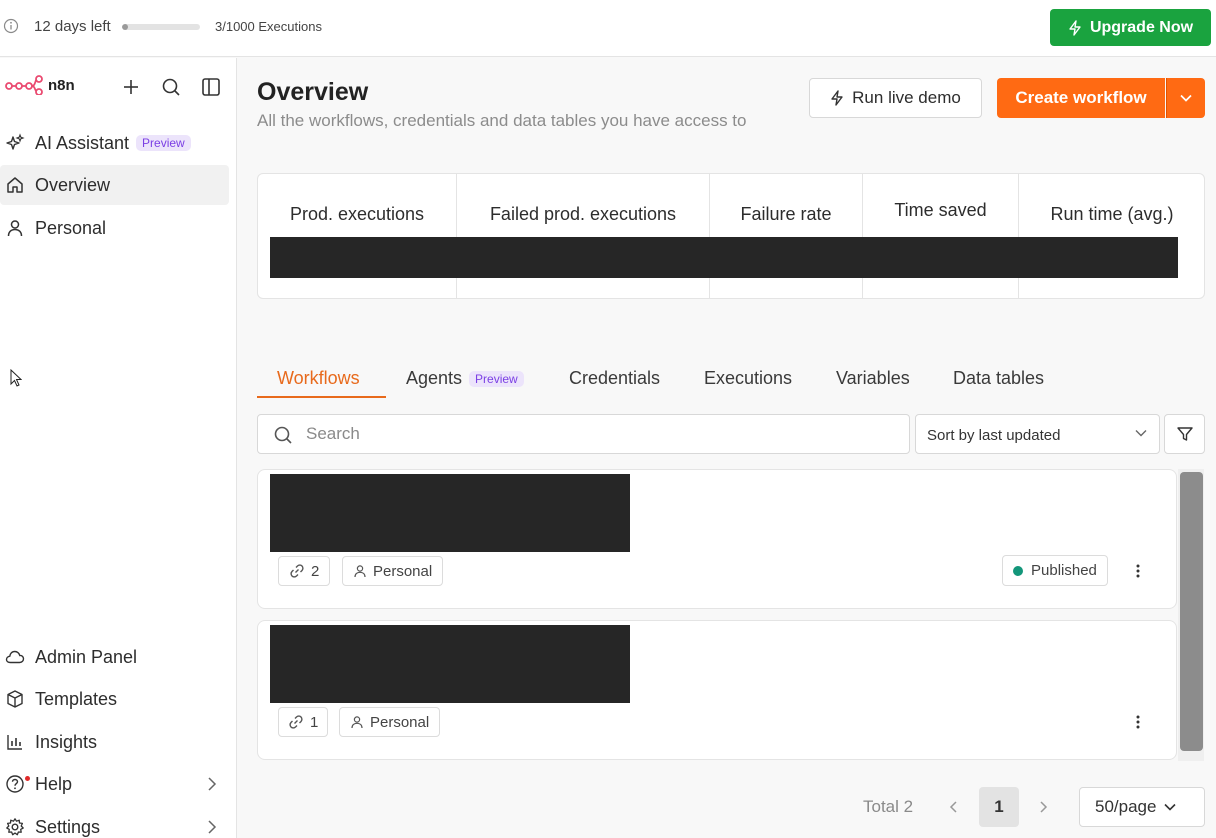 The image size is (1216, 838). What do you see at coordinates (357, 236) in the screenshot?
I see `stat-prod-executions: Prod. executions` at bounding box center [357, 236].